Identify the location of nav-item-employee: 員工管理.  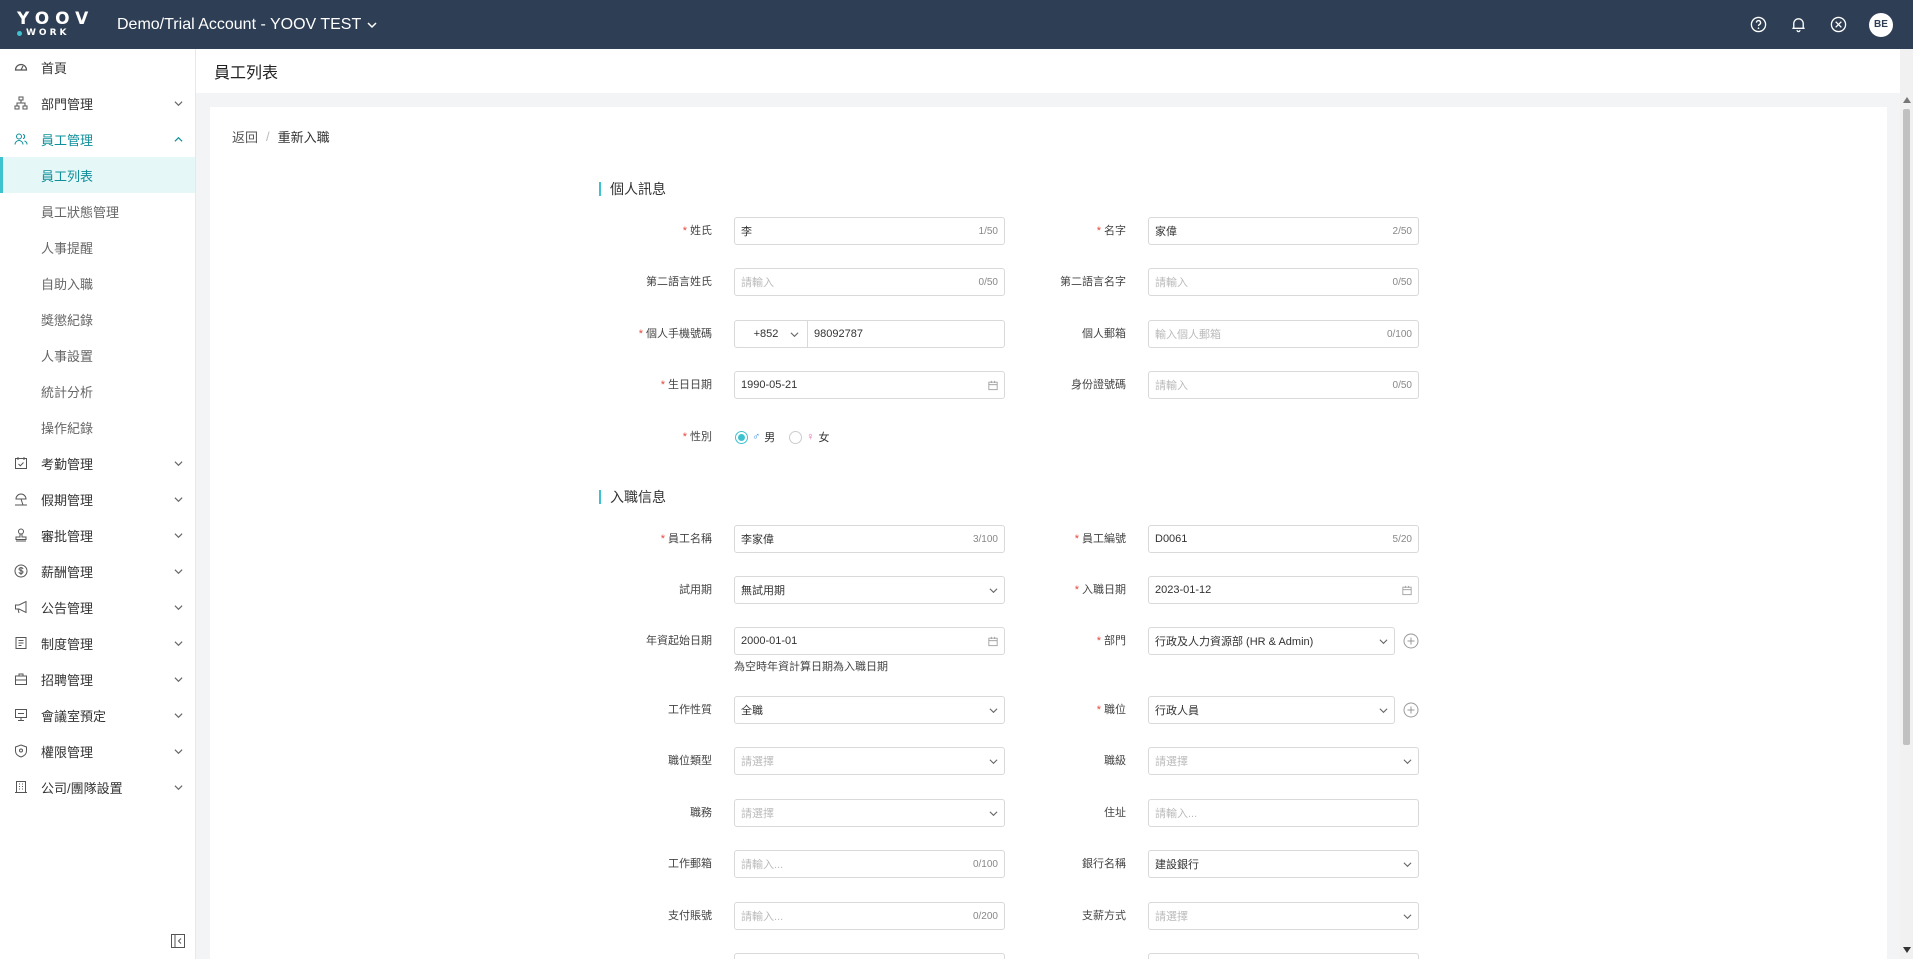
(97, 139).